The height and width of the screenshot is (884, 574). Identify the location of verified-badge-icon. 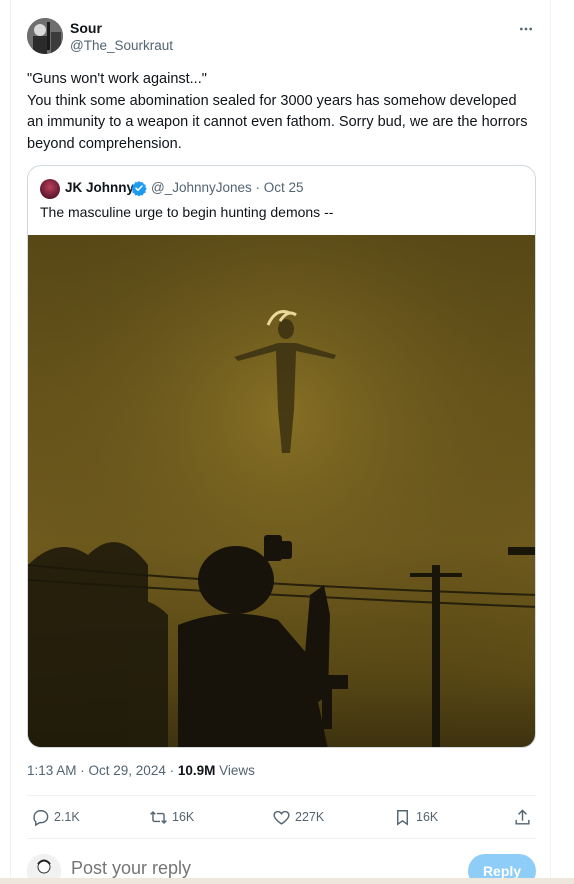
(139, 188).